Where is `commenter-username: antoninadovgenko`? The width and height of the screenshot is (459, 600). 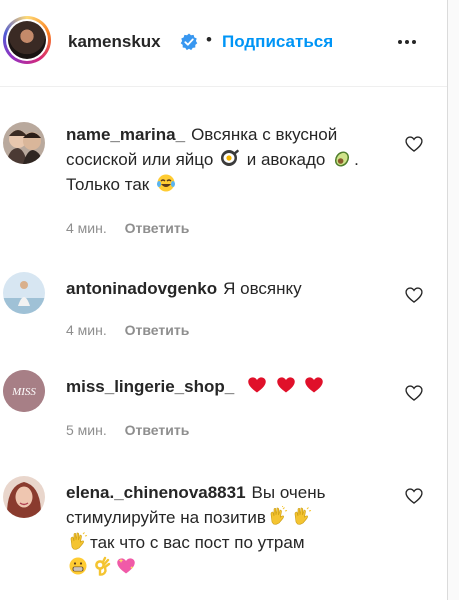
commenter-username: antoninadovgenko is located at coordinates (141, 288).